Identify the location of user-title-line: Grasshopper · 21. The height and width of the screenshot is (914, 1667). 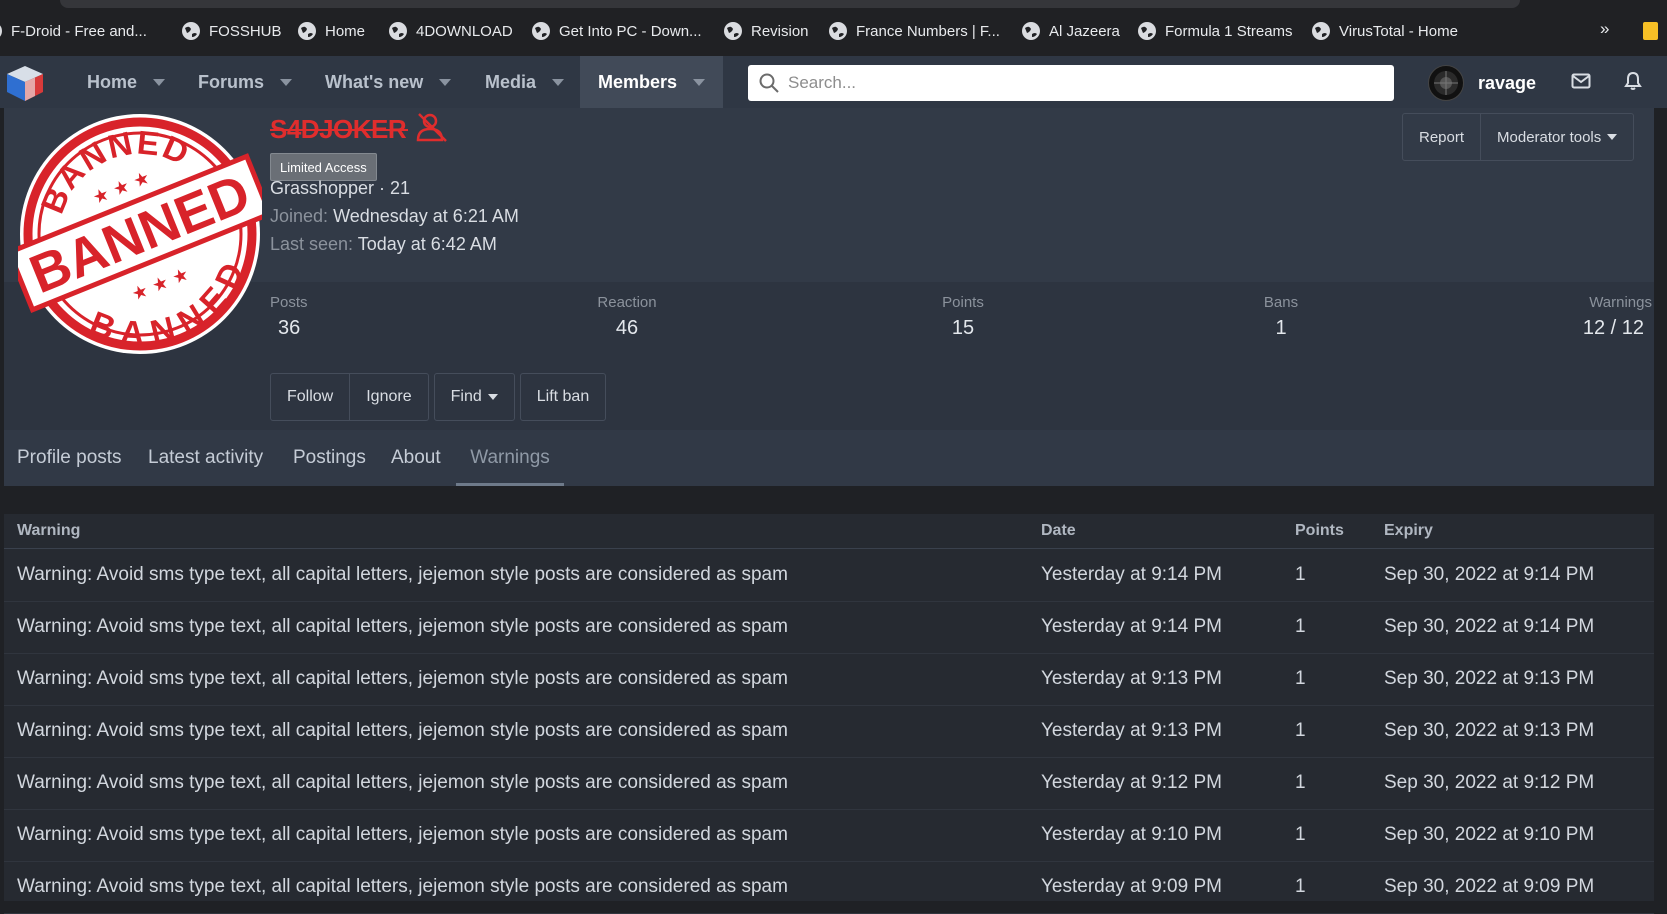
(340, 188).